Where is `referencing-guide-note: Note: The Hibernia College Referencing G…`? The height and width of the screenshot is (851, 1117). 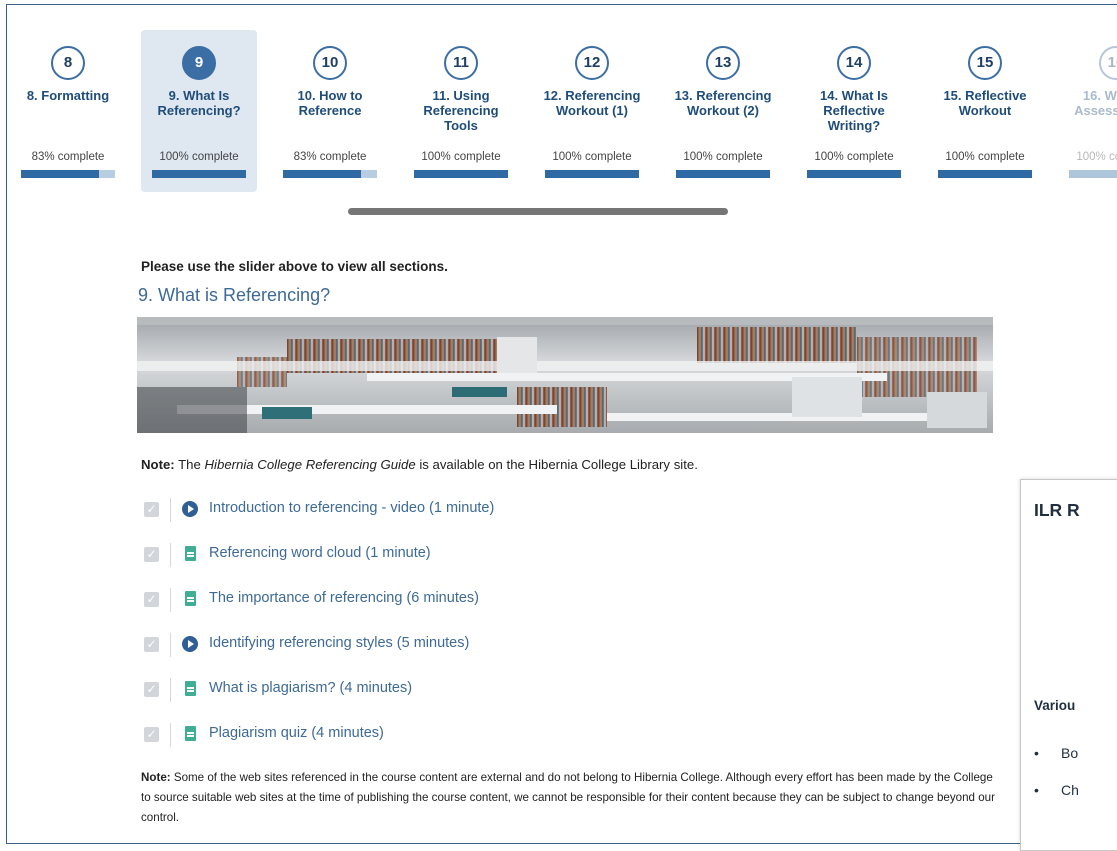 referencing-guide-note: Note: The Hibernia College Referencing G… is located at coordinates (419, 464).